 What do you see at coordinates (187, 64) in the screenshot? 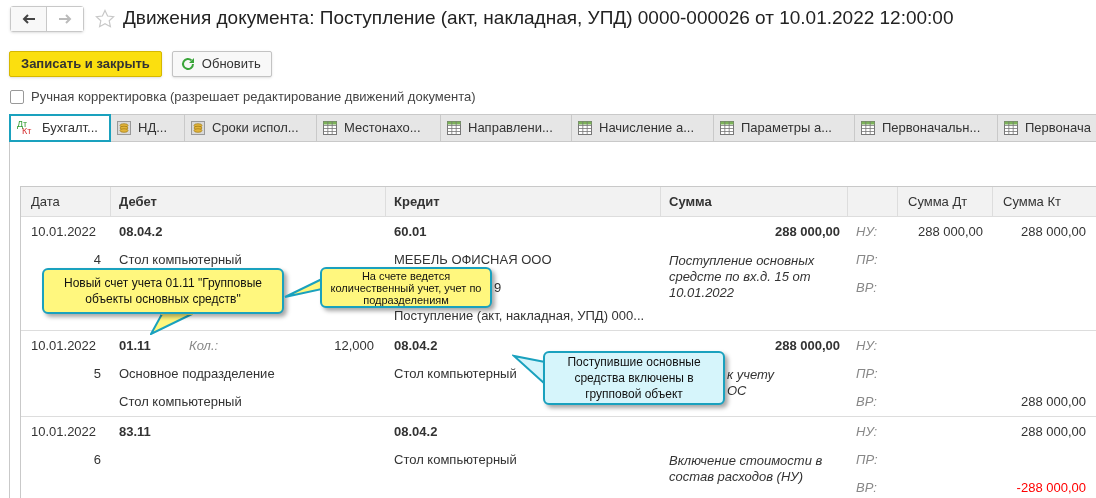
I see `refresh-icon` at bounding box center [187, 64].